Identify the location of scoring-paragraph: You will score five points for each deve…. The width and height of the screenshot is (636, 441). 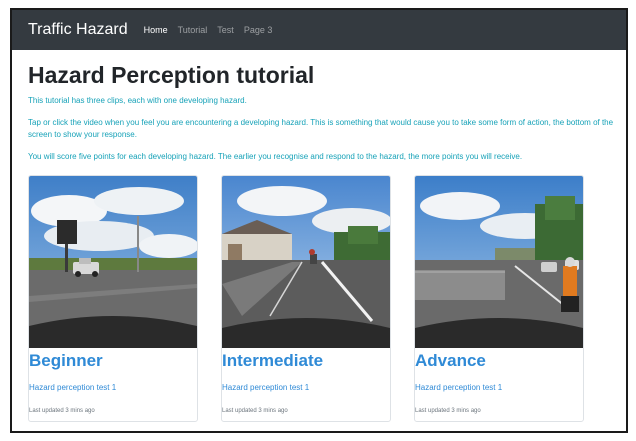
(275, 156).